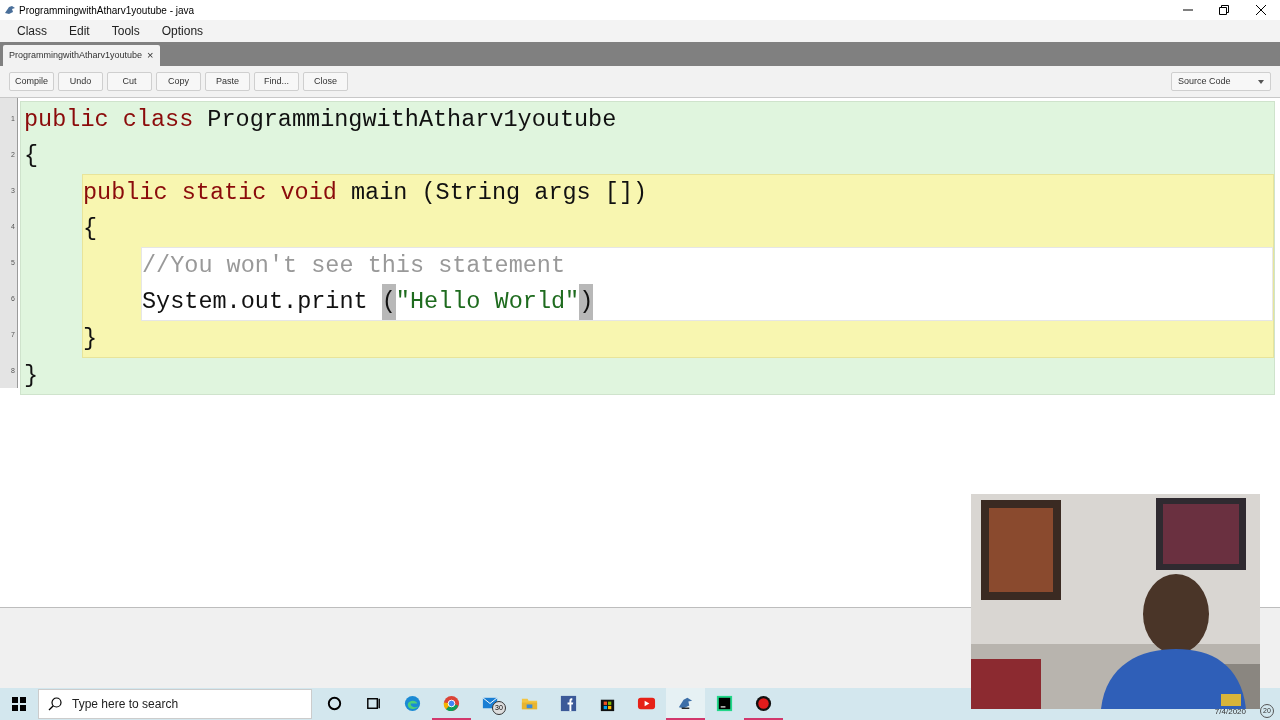  I want to click on window-title: ProgrammingwithAtharv1youtube - java, so click(107, 10).